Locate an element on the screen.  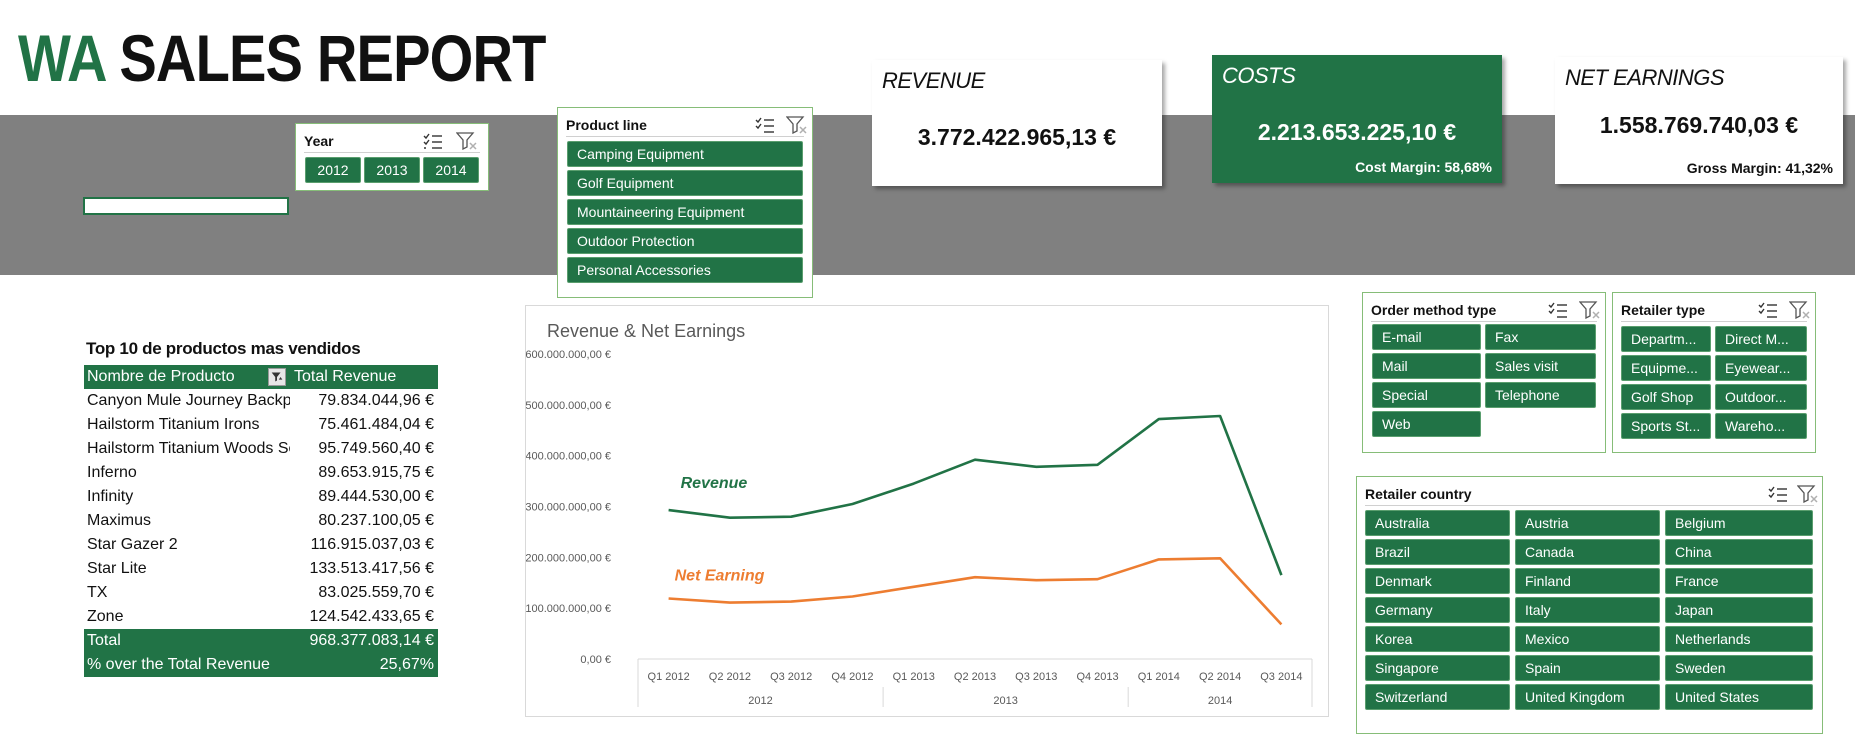
country-item: Austria is located at coordinates (1587, 523).